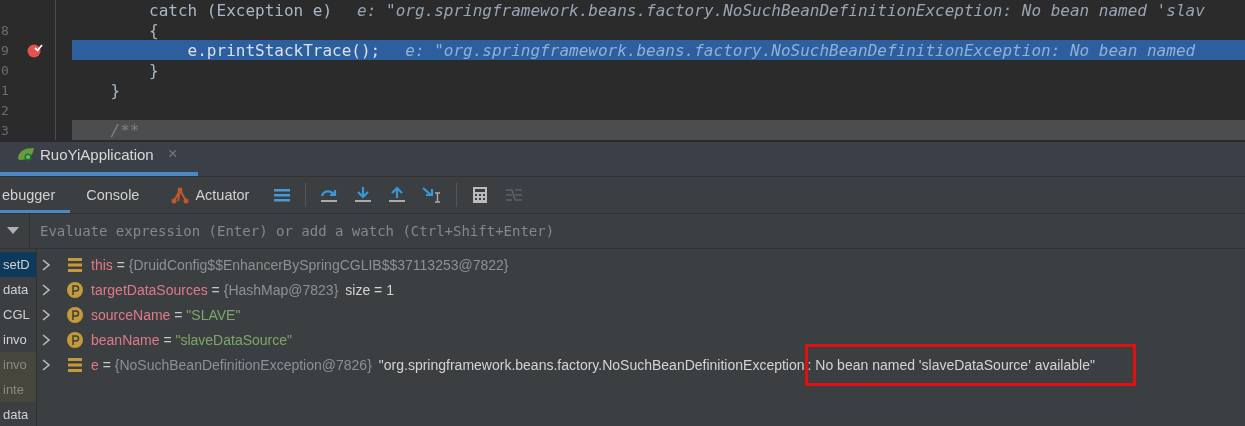 This screenshot has height=426, width=1245. I want to click on line-number: 3, so click(5, 130).